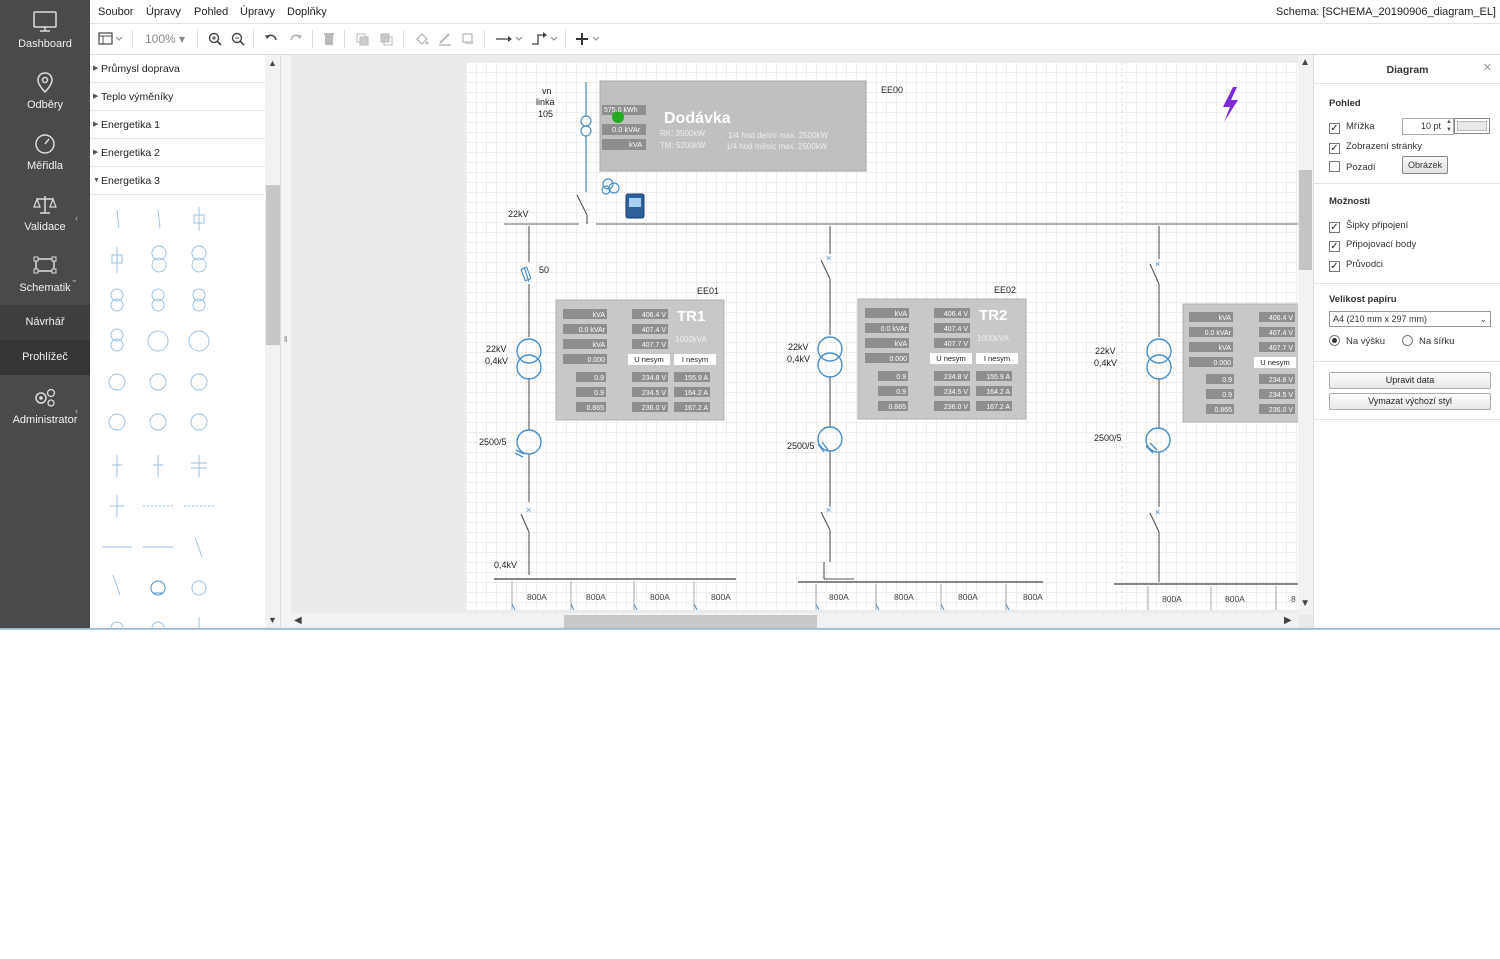 The image size is (1500, 959). What do you see at coordinates (177, 125) in the screenshot?
I see `palette-category-energetika-1: ▶ Energetika 1` at bounding box center [177, 125].